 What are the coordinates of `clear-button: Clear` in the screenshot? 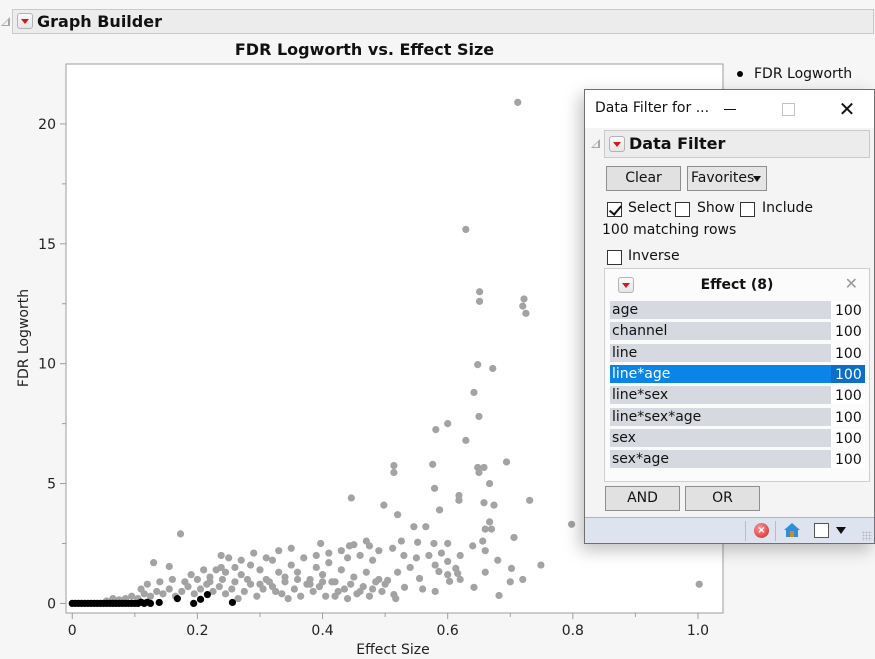 It's located at (643, 178).